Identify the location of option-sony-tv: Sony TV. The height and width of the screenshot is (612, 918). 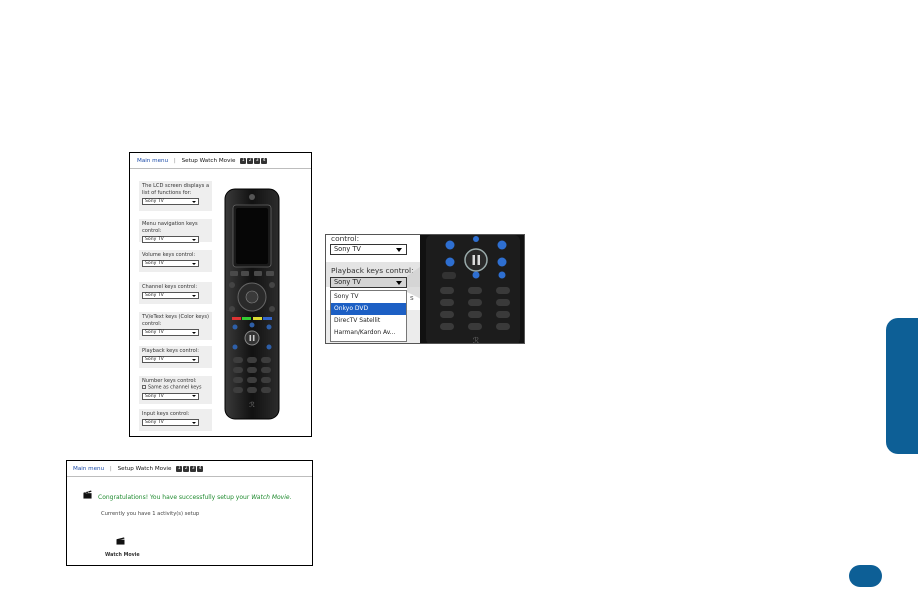
(368, 297).